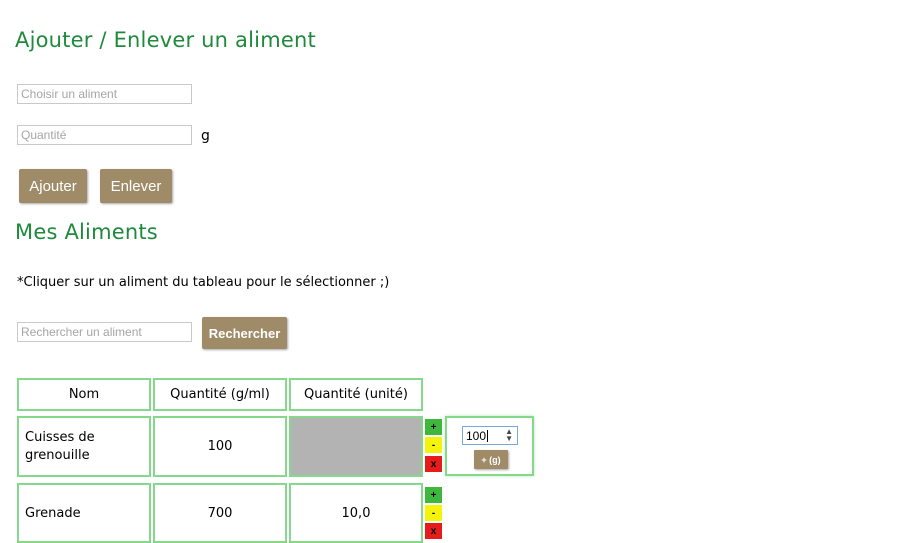 This screenshot has height=543, width=908. Describe the element at coordinates (104, 135) in the screenshot. I see `quantity-input` at that location.